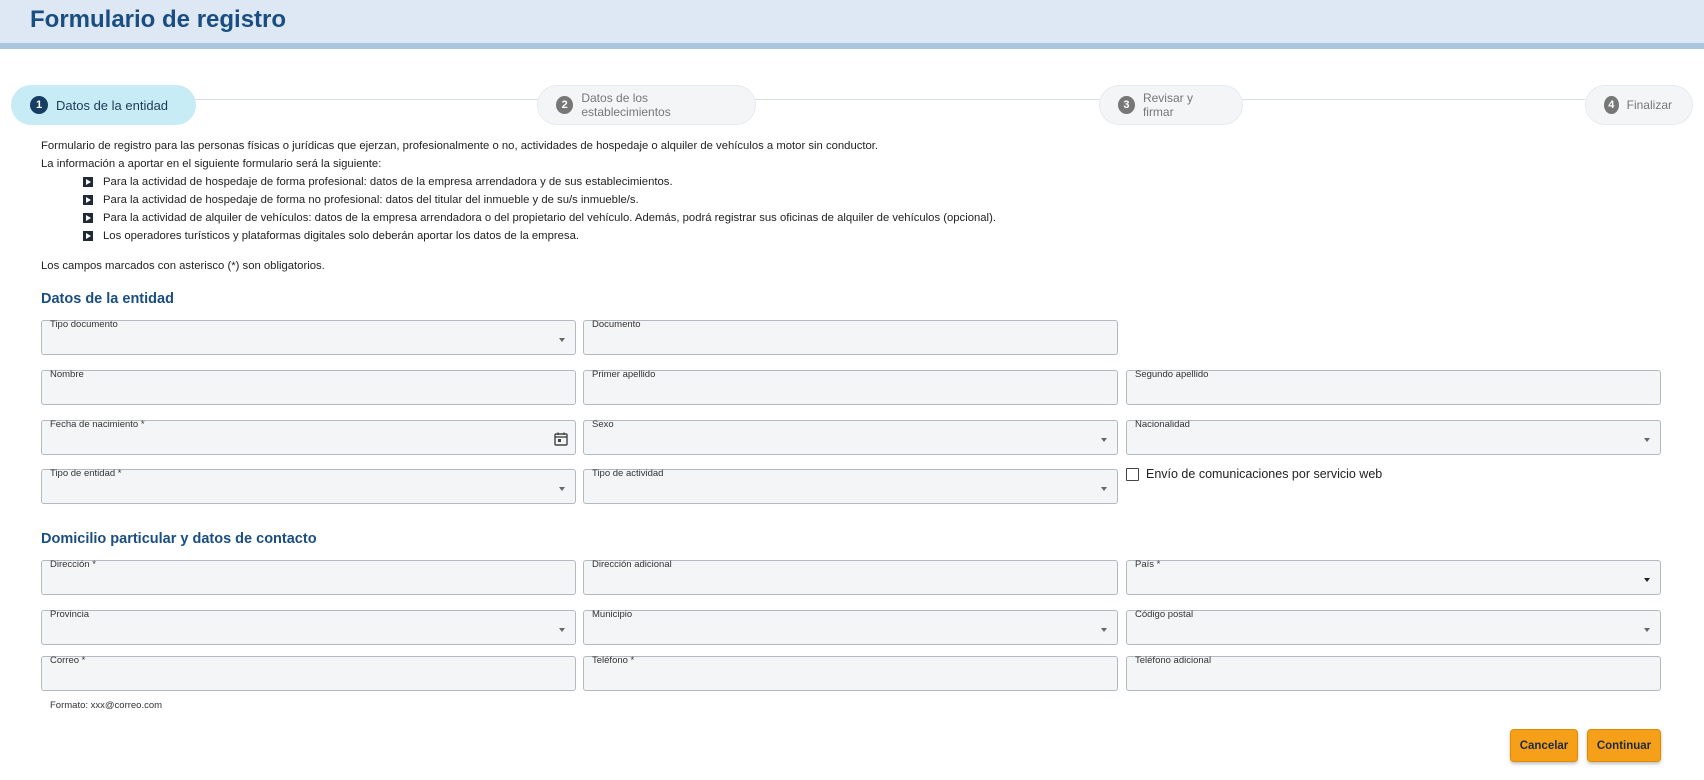 This screenshot has height=780, width=1704. Describe the element at coordinates (112, 105) in the screenshot. I see `step-label: Datos de la entidad` at that location.